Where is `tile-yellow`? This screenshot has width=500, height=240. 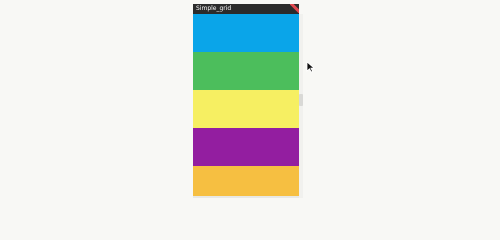
tile-yellow is located at coordinates (246, 109).